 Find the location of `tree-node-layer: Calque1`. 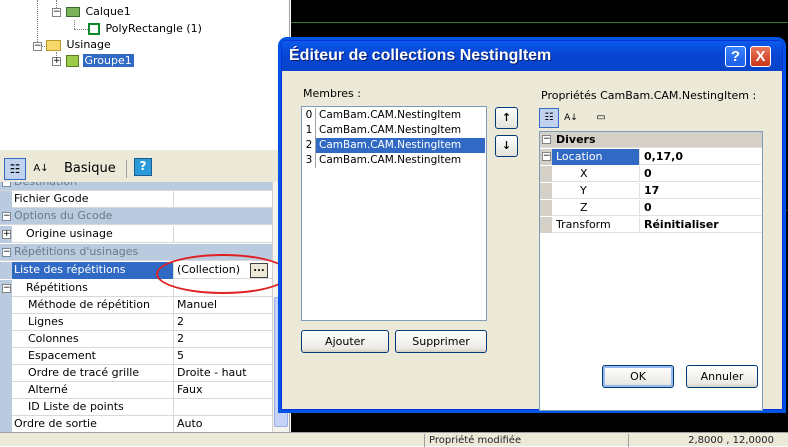

tree-node-layer: Calque1 is located at coordinates (99, 12).